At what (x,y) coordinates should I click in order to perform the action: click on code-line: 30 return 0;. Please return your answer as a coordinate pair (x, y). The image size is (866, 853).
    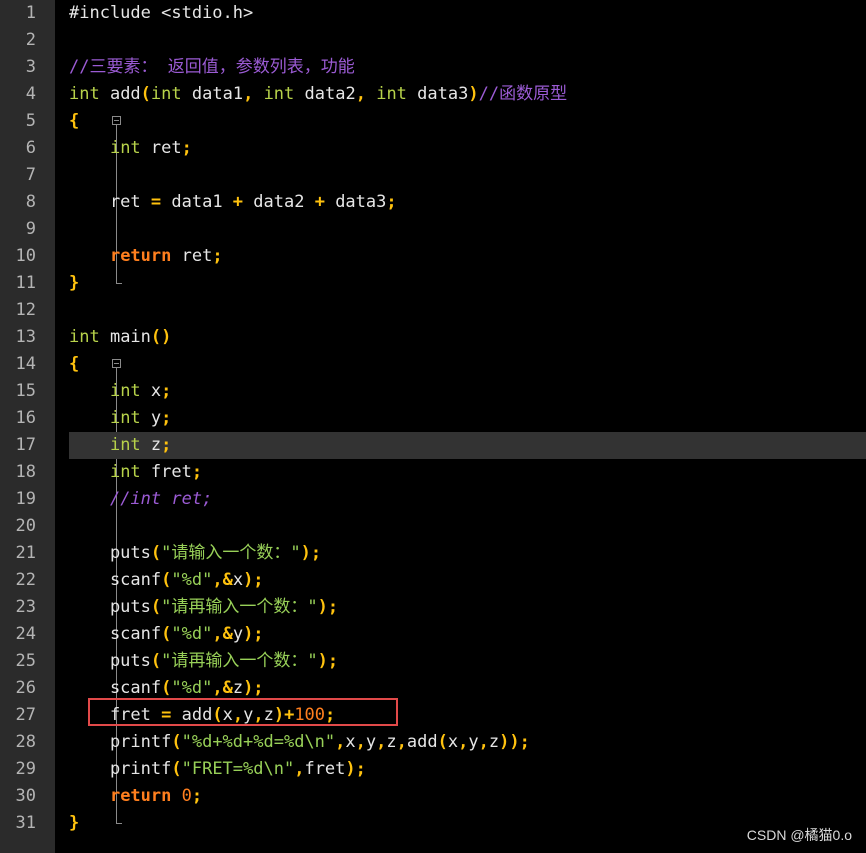
    Looking at the image, I should click on (433, 796).